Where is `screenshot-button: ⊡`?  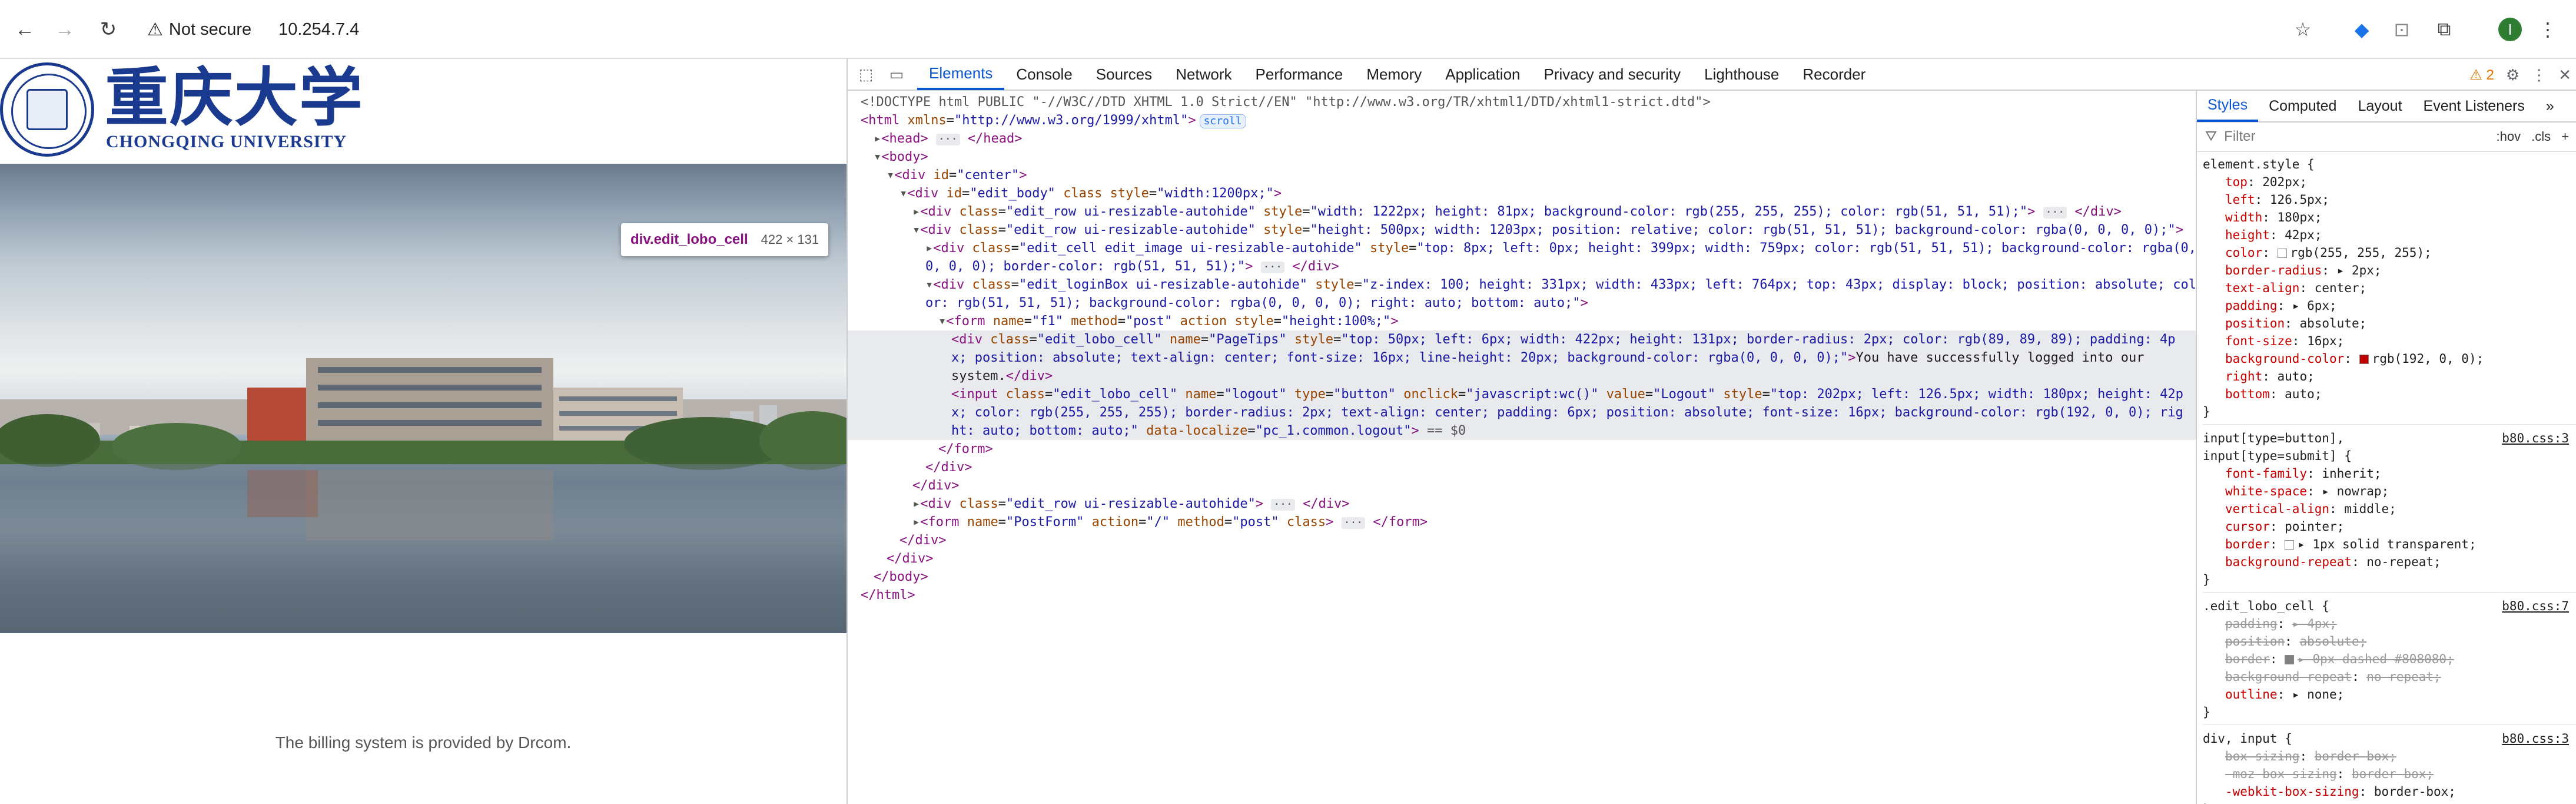
screenshot-button: ⊡ is located at coordinates (2401, 29).